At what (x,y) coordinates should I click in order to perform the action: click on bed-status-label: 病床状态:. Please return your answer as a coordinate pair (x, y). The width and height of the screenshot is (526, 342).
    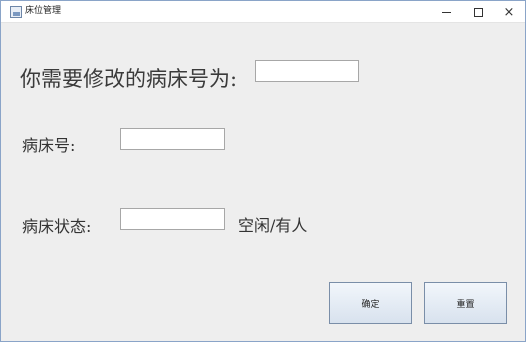
    Looking at the image, I should click on (57, 226).